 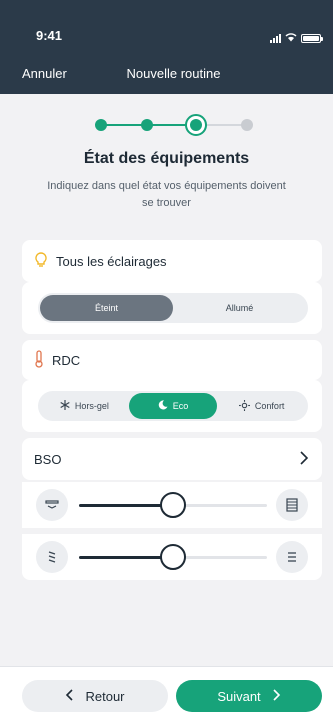 What do you see at coordinates (41, 261) in the screenshot?
I see `lightbulb-icon` at bounding box center [41, 261].